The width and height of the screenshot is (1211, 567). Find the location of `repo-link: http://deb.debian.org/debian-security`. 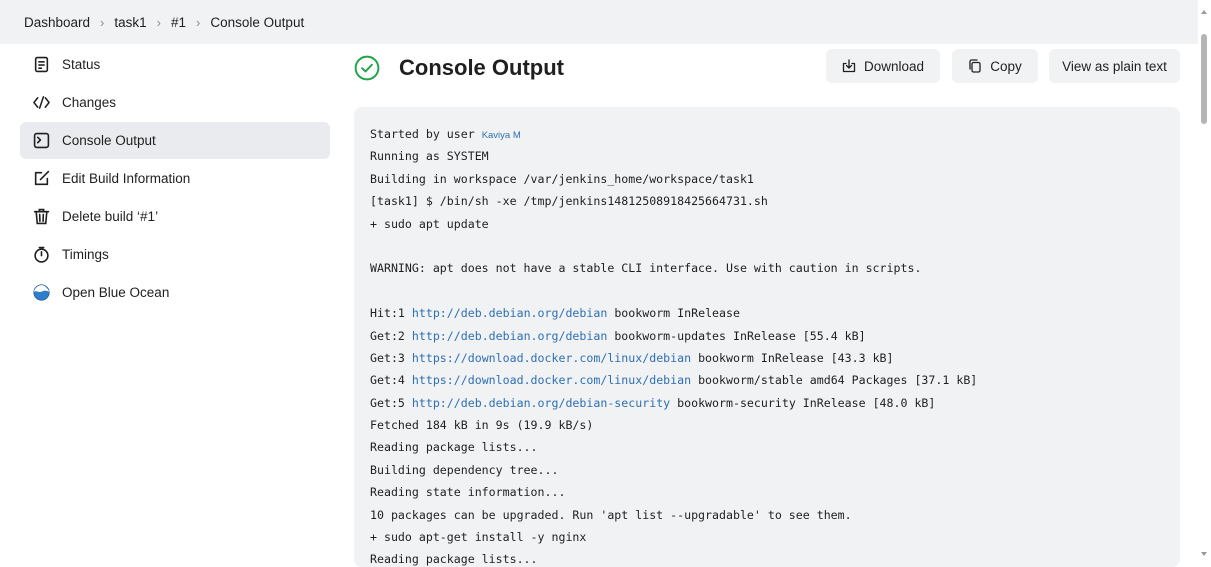

repo-link: http://deb.debian.org/debian-security is located at coordinates (541, 403).